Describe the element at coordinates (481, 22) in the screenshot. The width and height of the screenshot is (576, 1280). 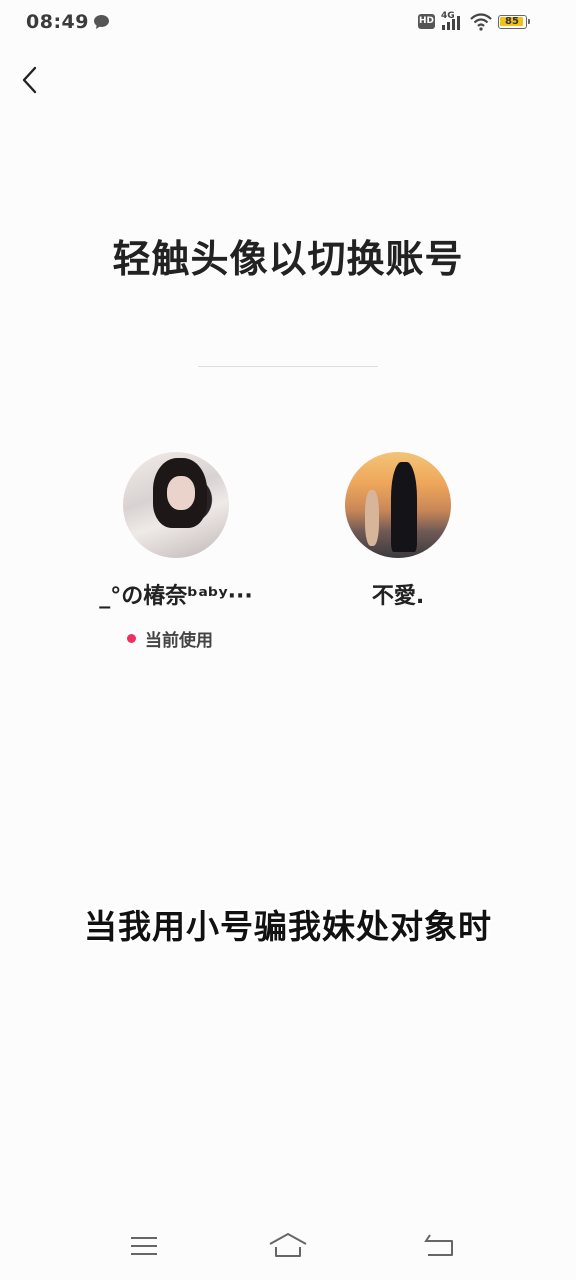
I see `wifi-icon` at that location.